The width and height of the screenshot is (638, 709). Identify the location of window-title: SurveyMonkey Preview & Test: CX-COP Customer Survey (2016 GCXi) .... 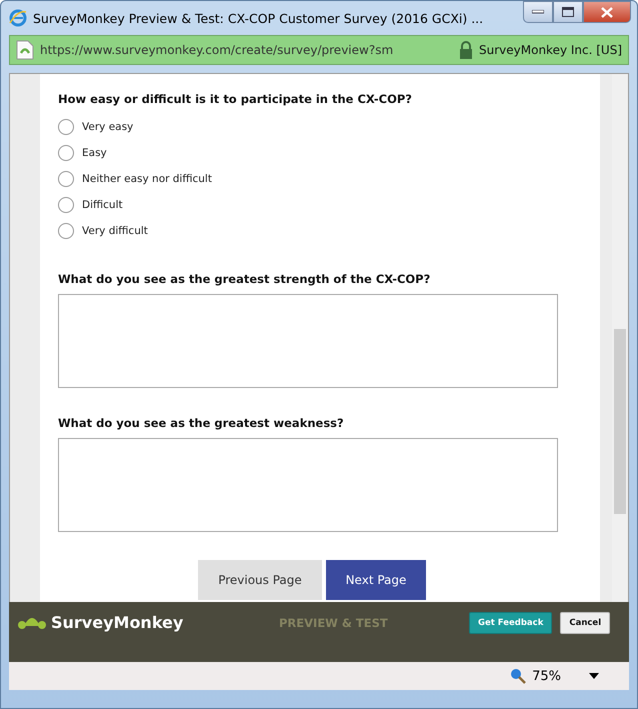
(258, 18).